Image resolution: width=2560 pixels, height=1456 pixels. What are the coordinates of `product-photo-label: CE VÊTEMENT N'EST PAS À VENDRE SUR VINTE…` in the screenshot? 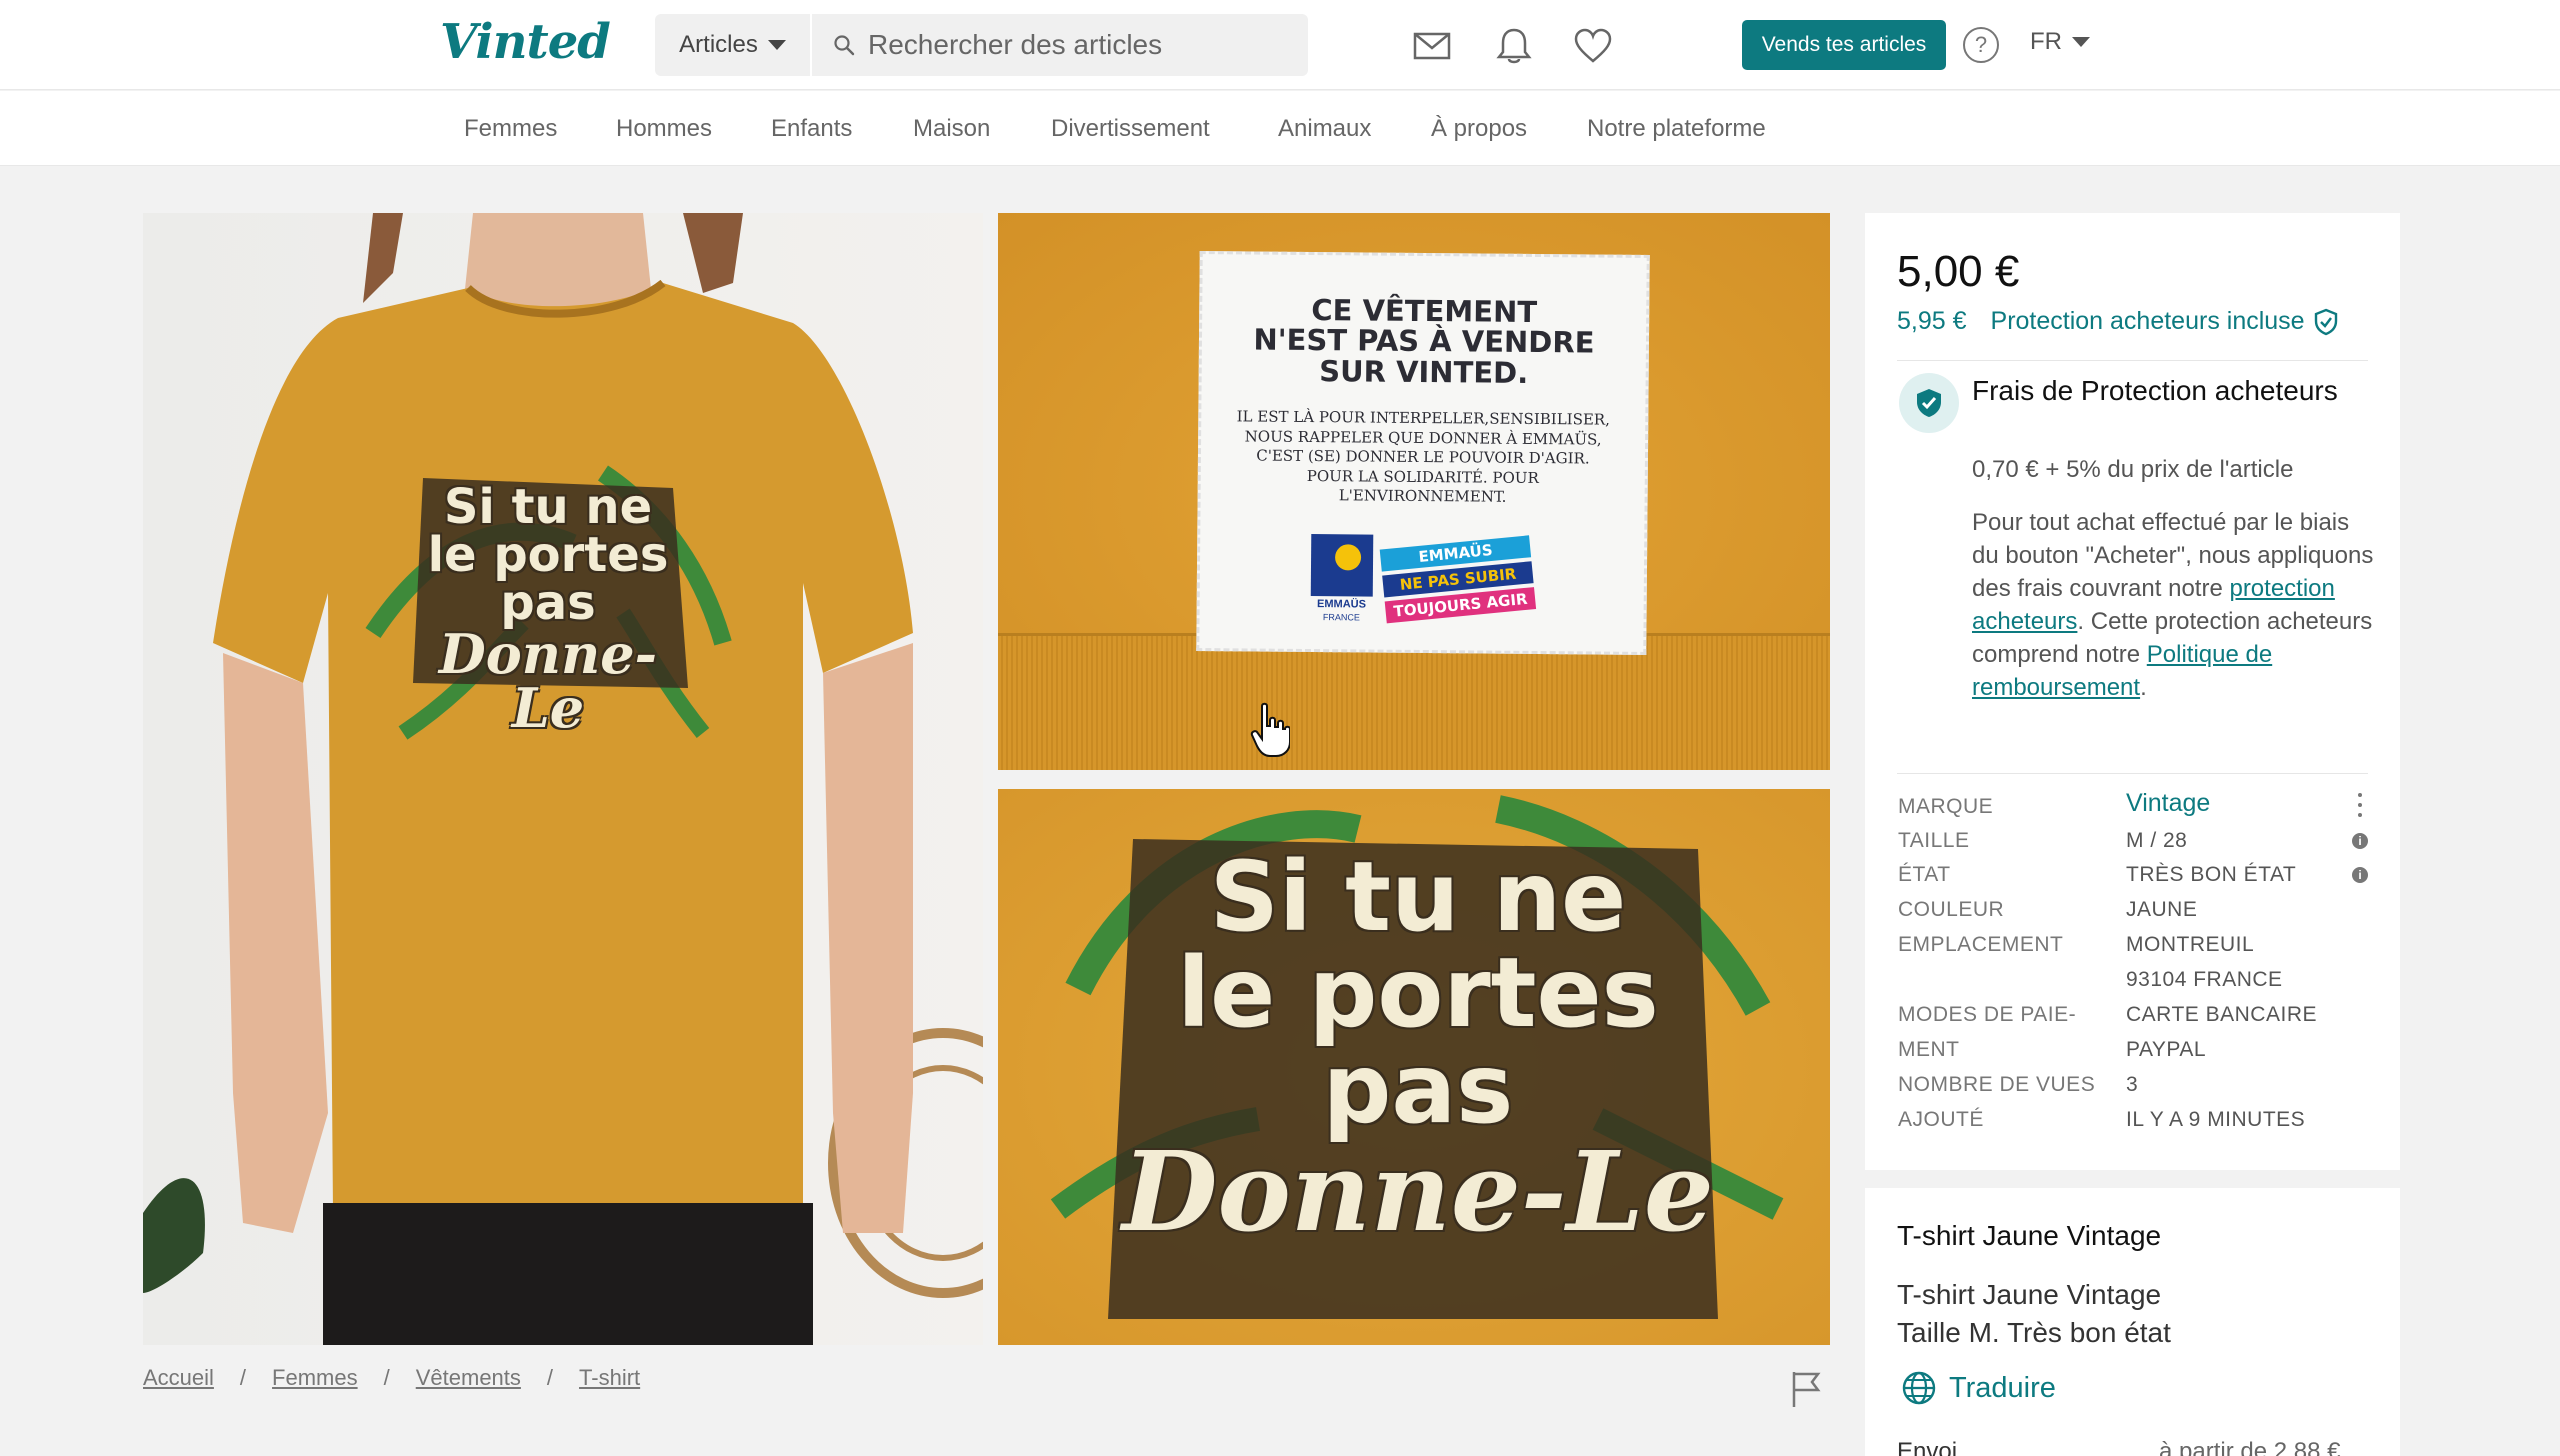 It's located at (1414, 491).